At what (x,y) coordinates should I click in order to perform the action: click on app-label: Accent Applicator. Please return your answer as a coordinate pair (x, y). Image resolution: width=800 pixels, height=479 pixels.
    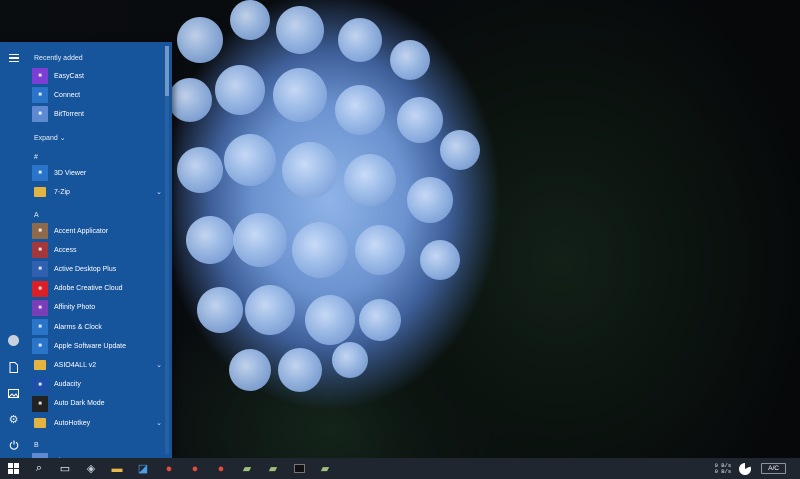
    Looking at the image, I should click on (81, 231).